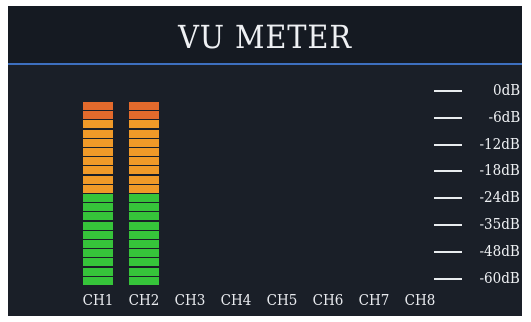  Describe the element at coordinates (475, 91) in the screenshot. I see `scale-mark: 0dB` at that location.